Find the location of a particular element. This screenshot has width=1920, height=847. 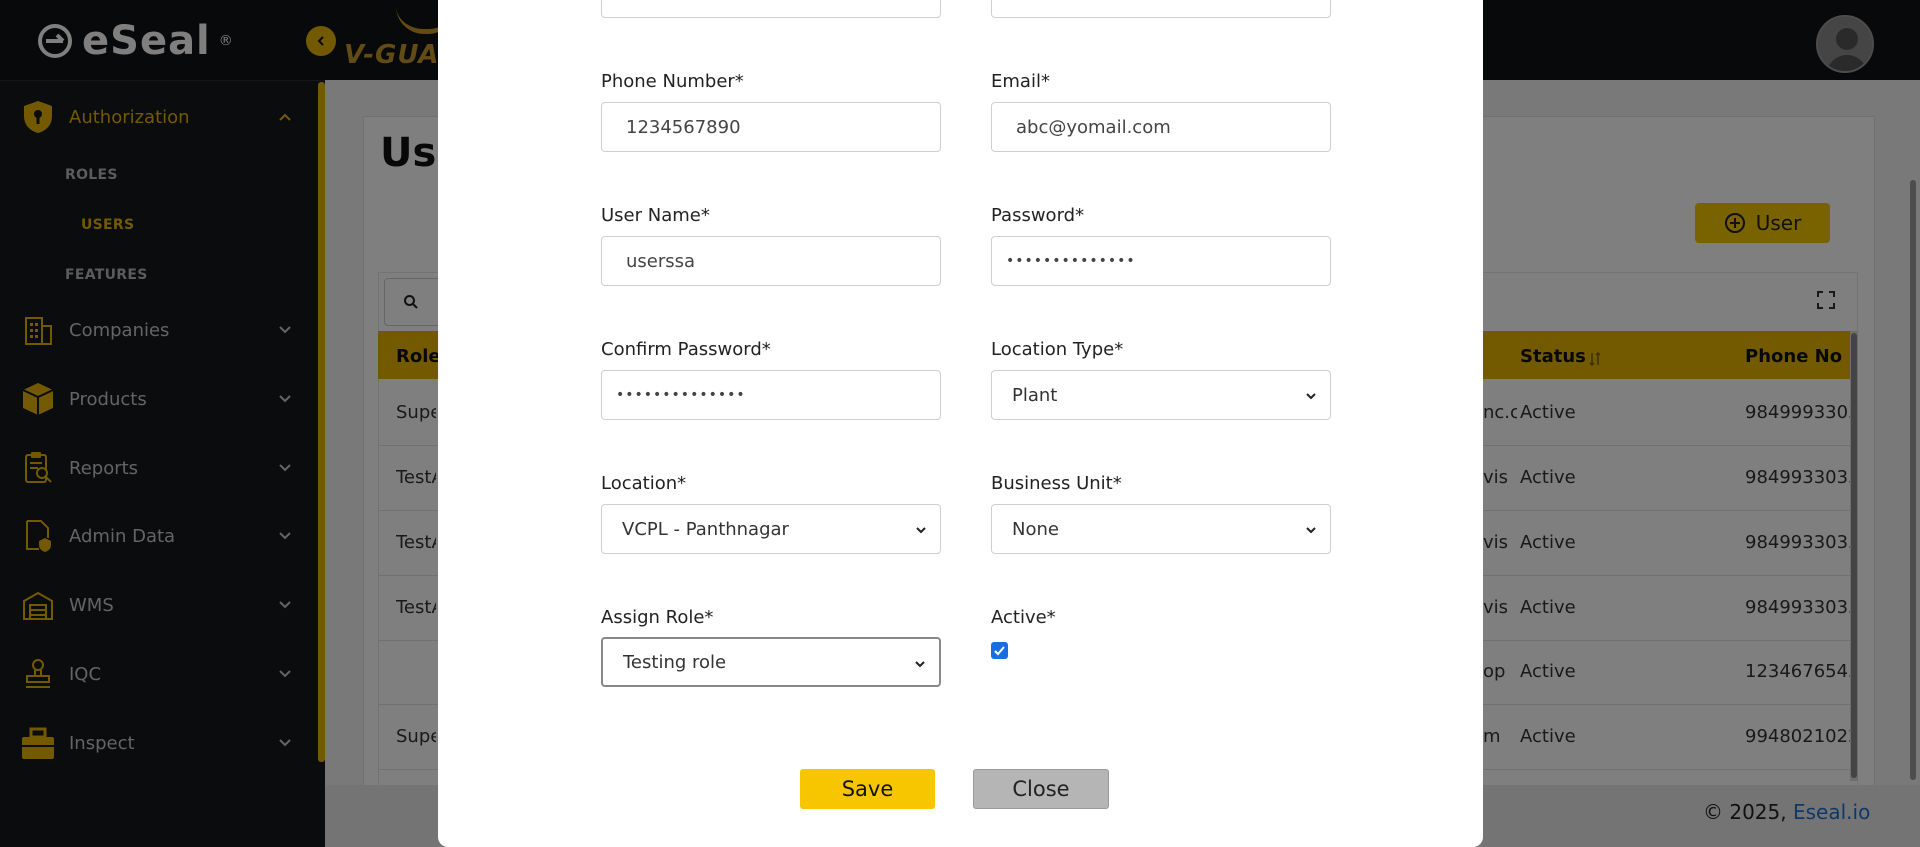

location-type-select: Plant is located at coordinates (1161, 395).